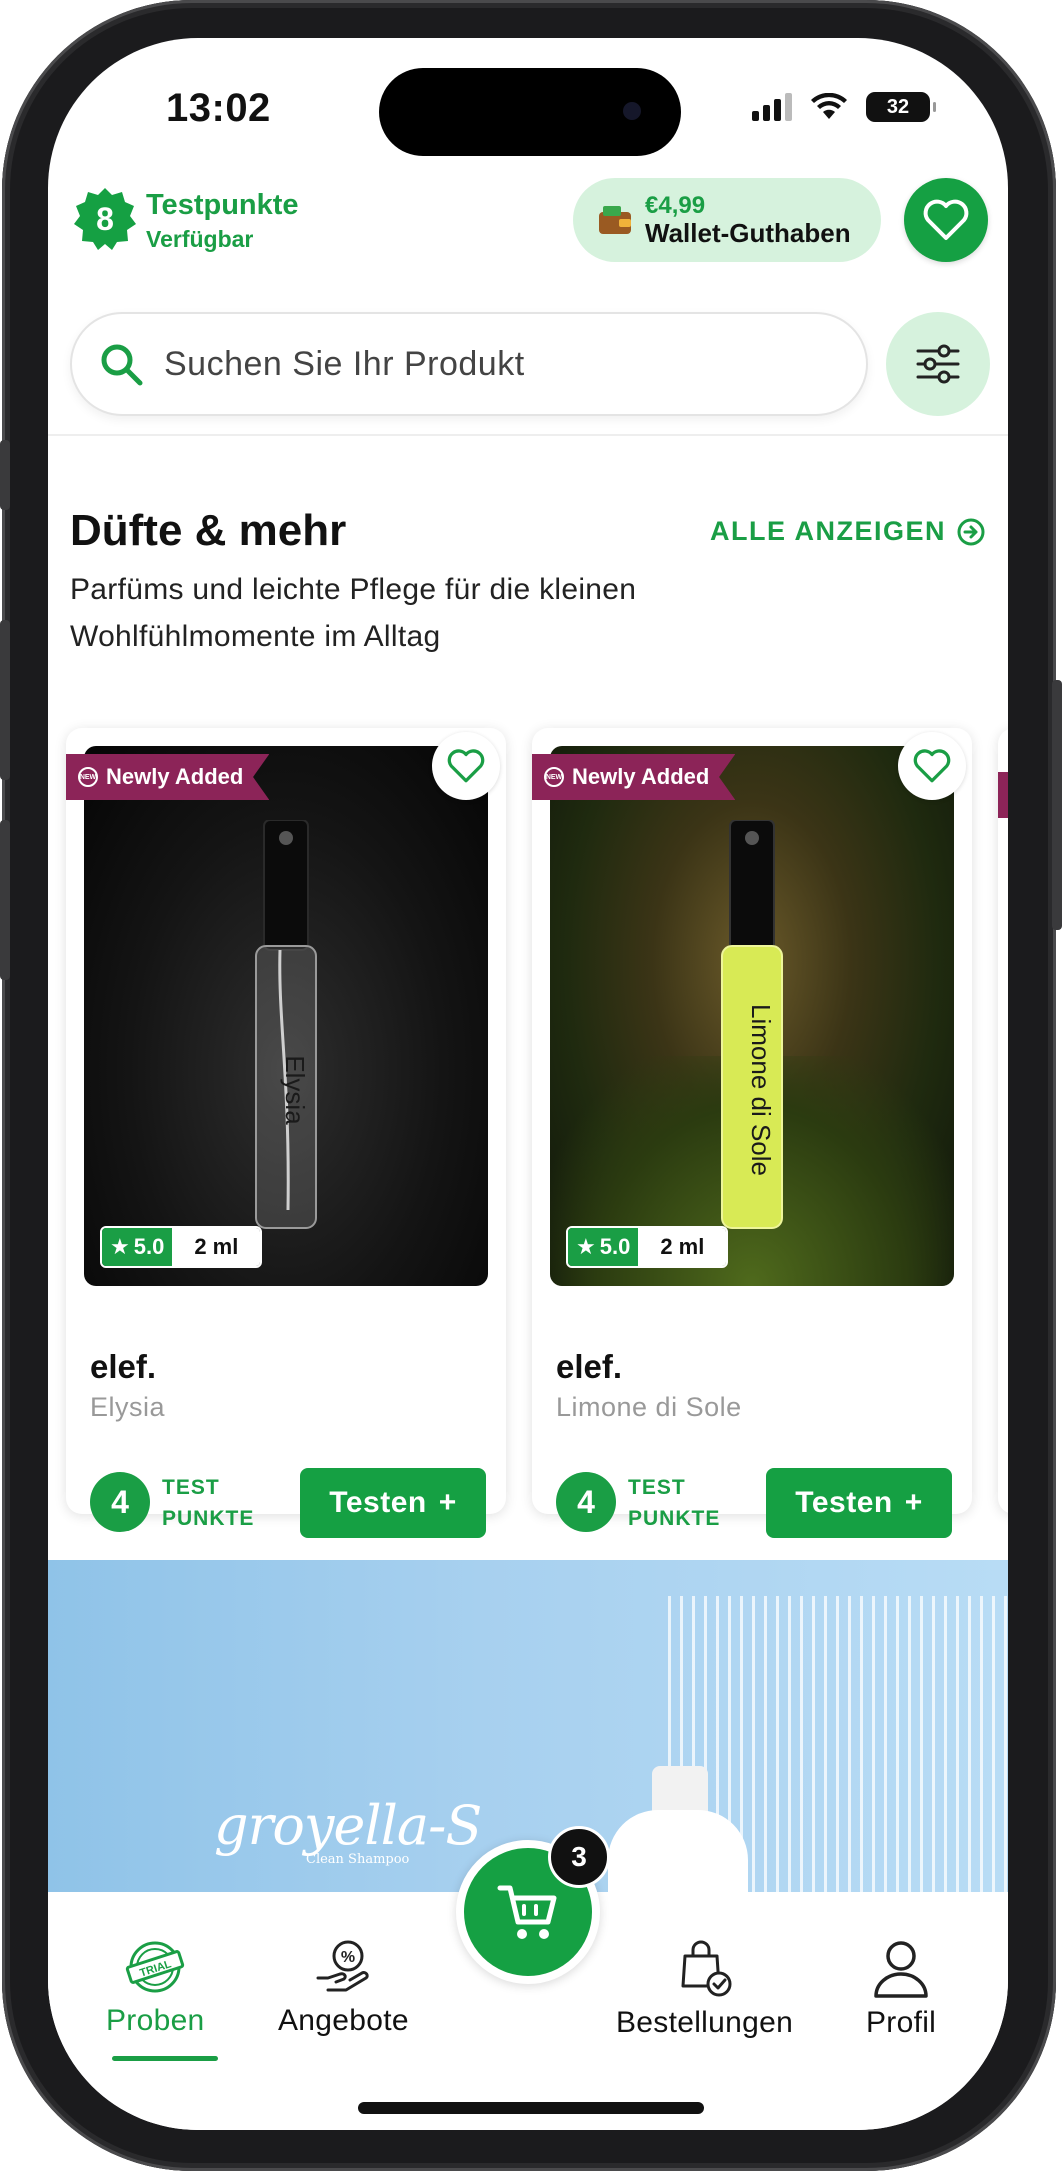 This screenshot has height=2171, width=1062. What do you see at coordinates (155, 2020) in the screenshot?
I see `nav-label-proben: Proben` at bounding box center [155, 2020].